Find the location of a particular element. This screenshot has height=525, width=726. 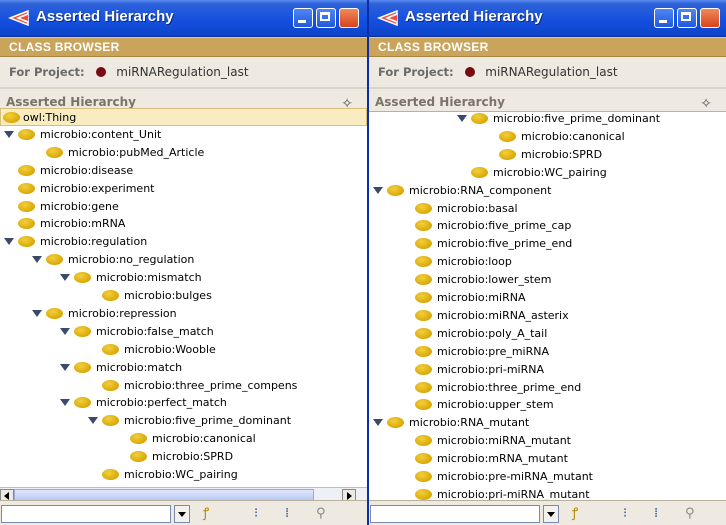

tree-row: microbio:content_Unit is located at coordinates (183, 135).